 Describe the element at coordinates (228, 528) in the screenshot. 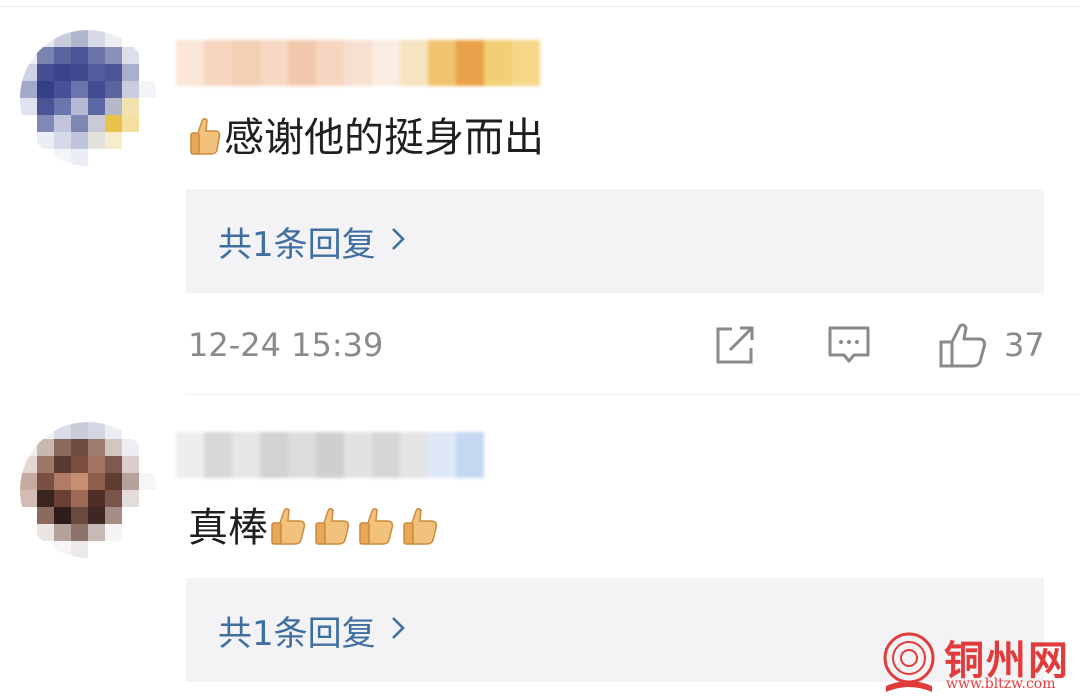

I see `comment-body: 真棒` at that location.